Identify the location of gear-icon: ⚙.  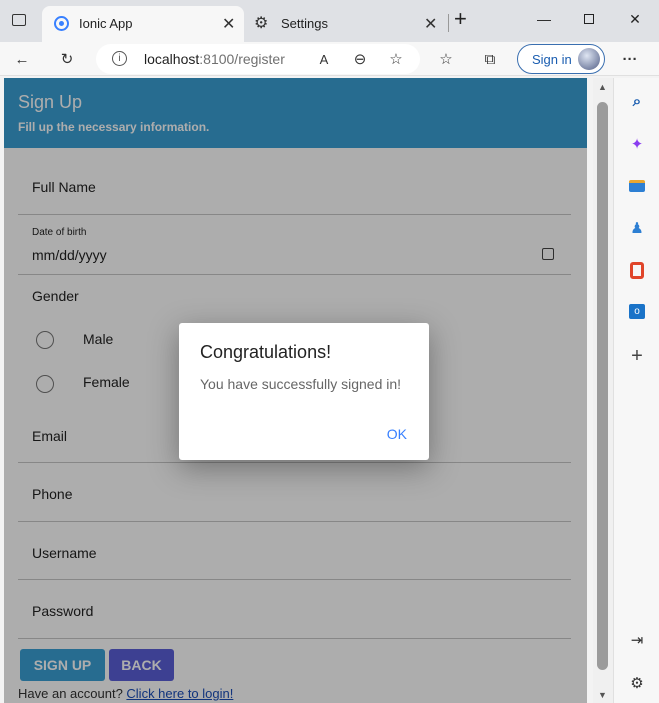
(261, 23).